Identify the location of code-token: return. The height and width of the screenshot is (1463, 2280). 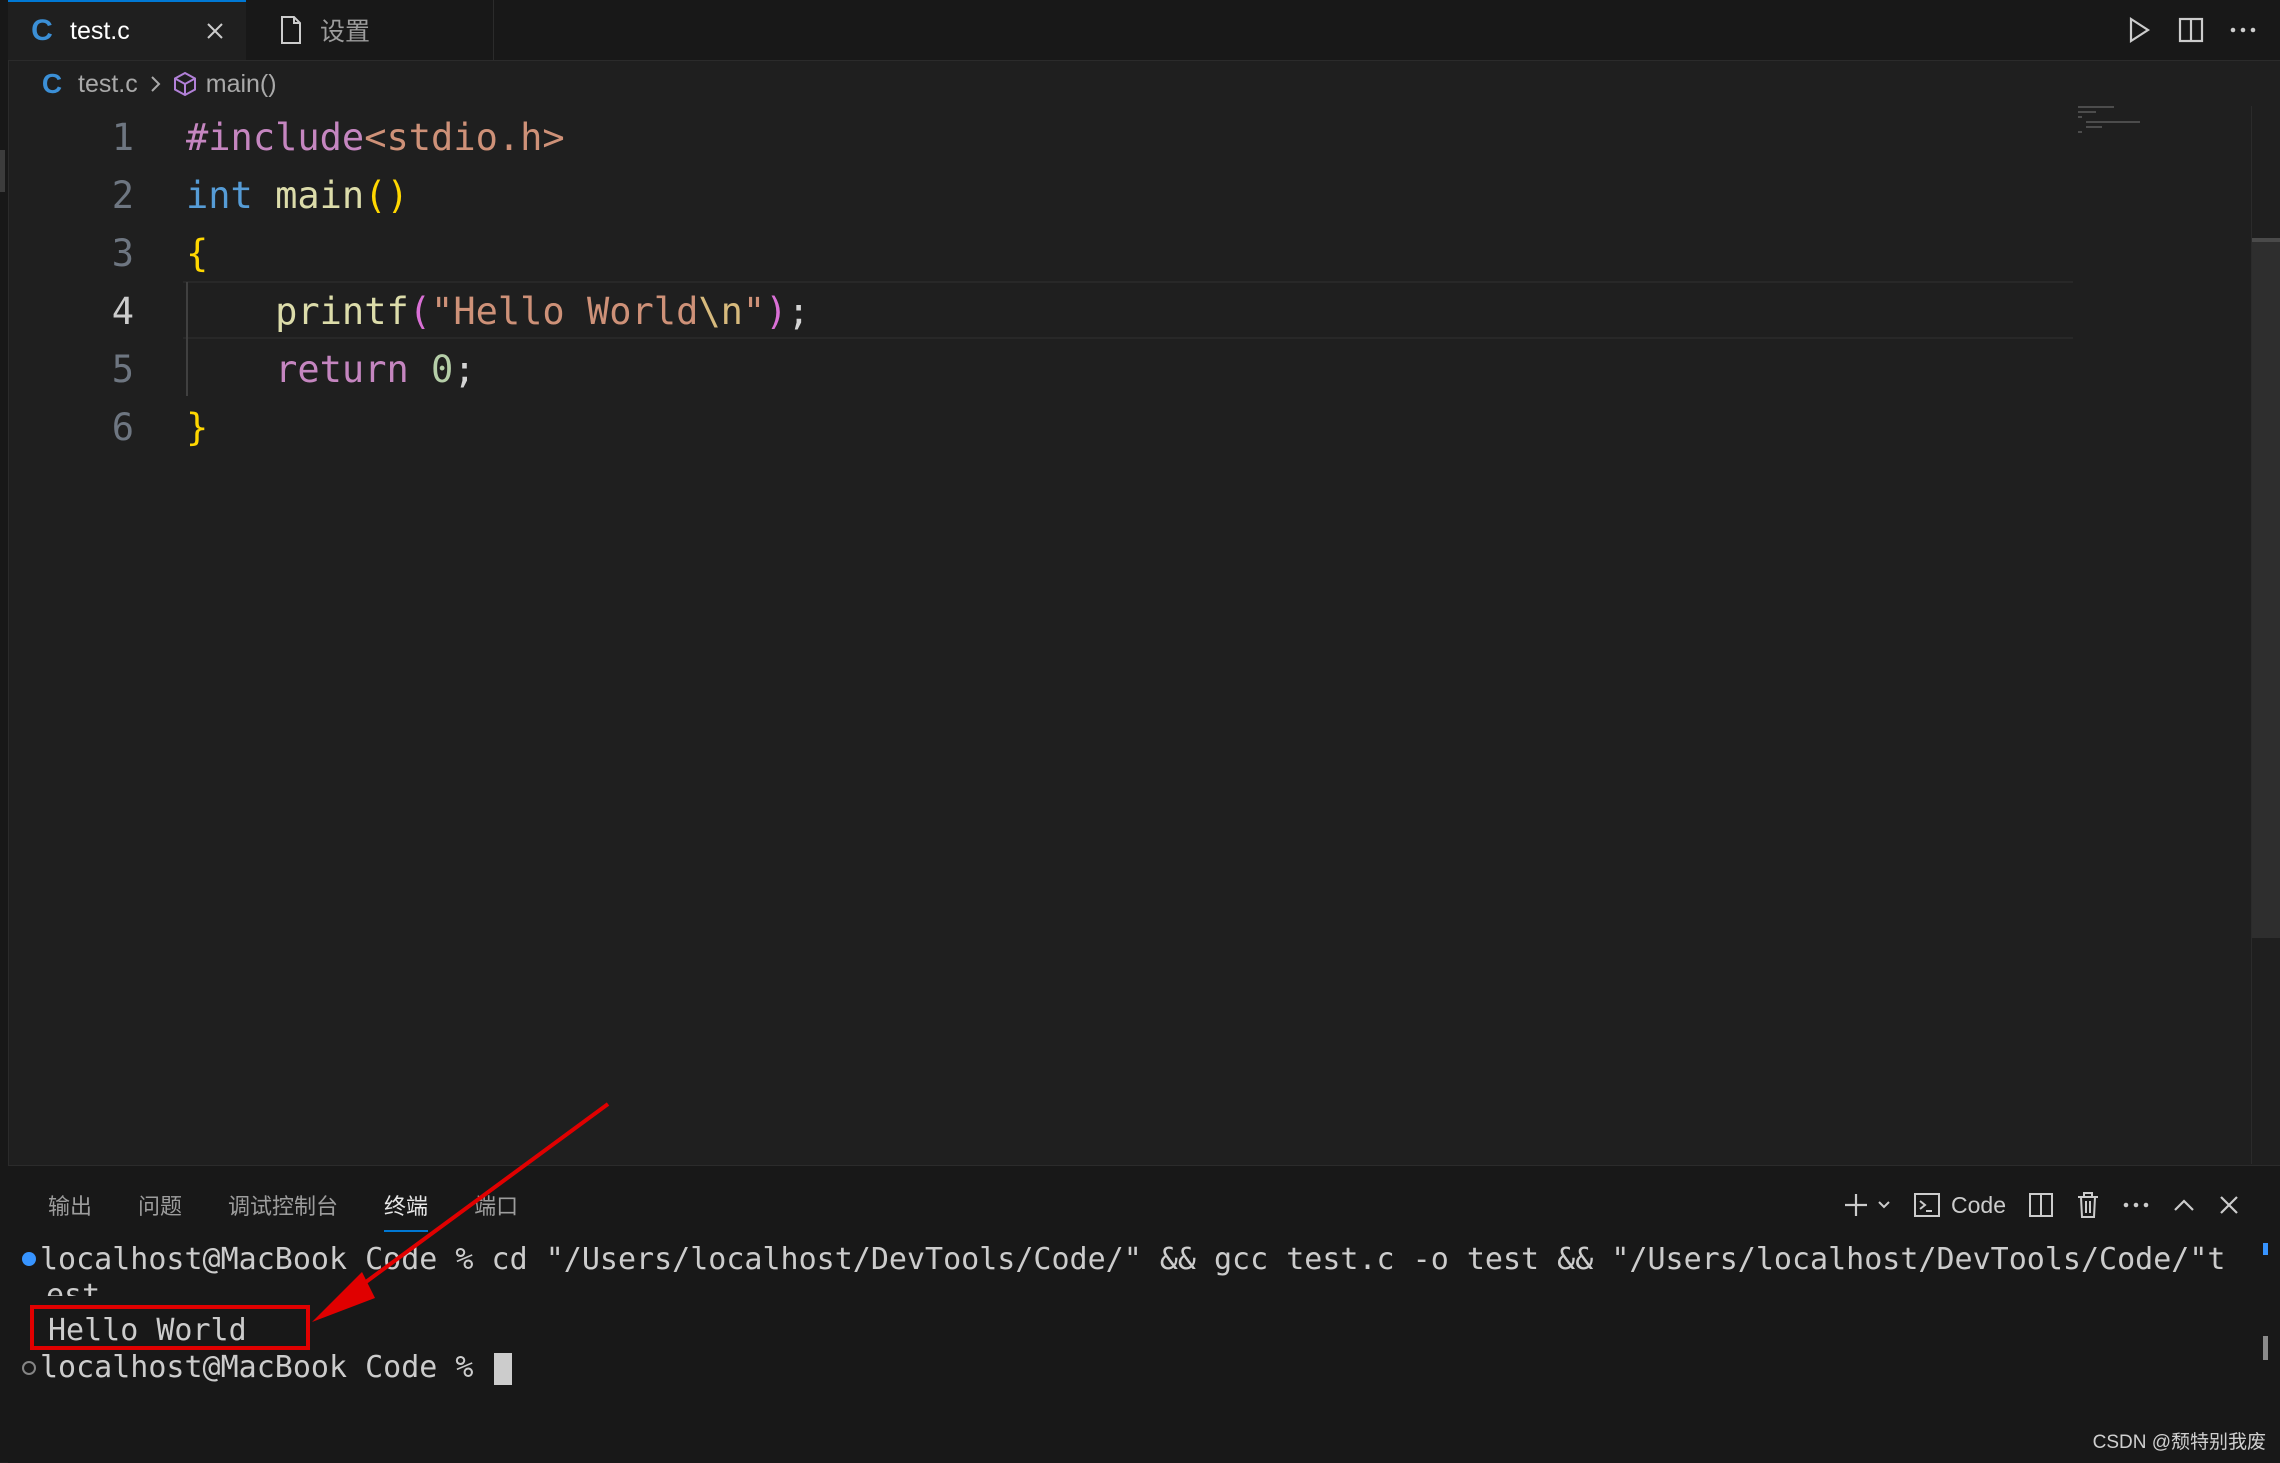
(342, 369).